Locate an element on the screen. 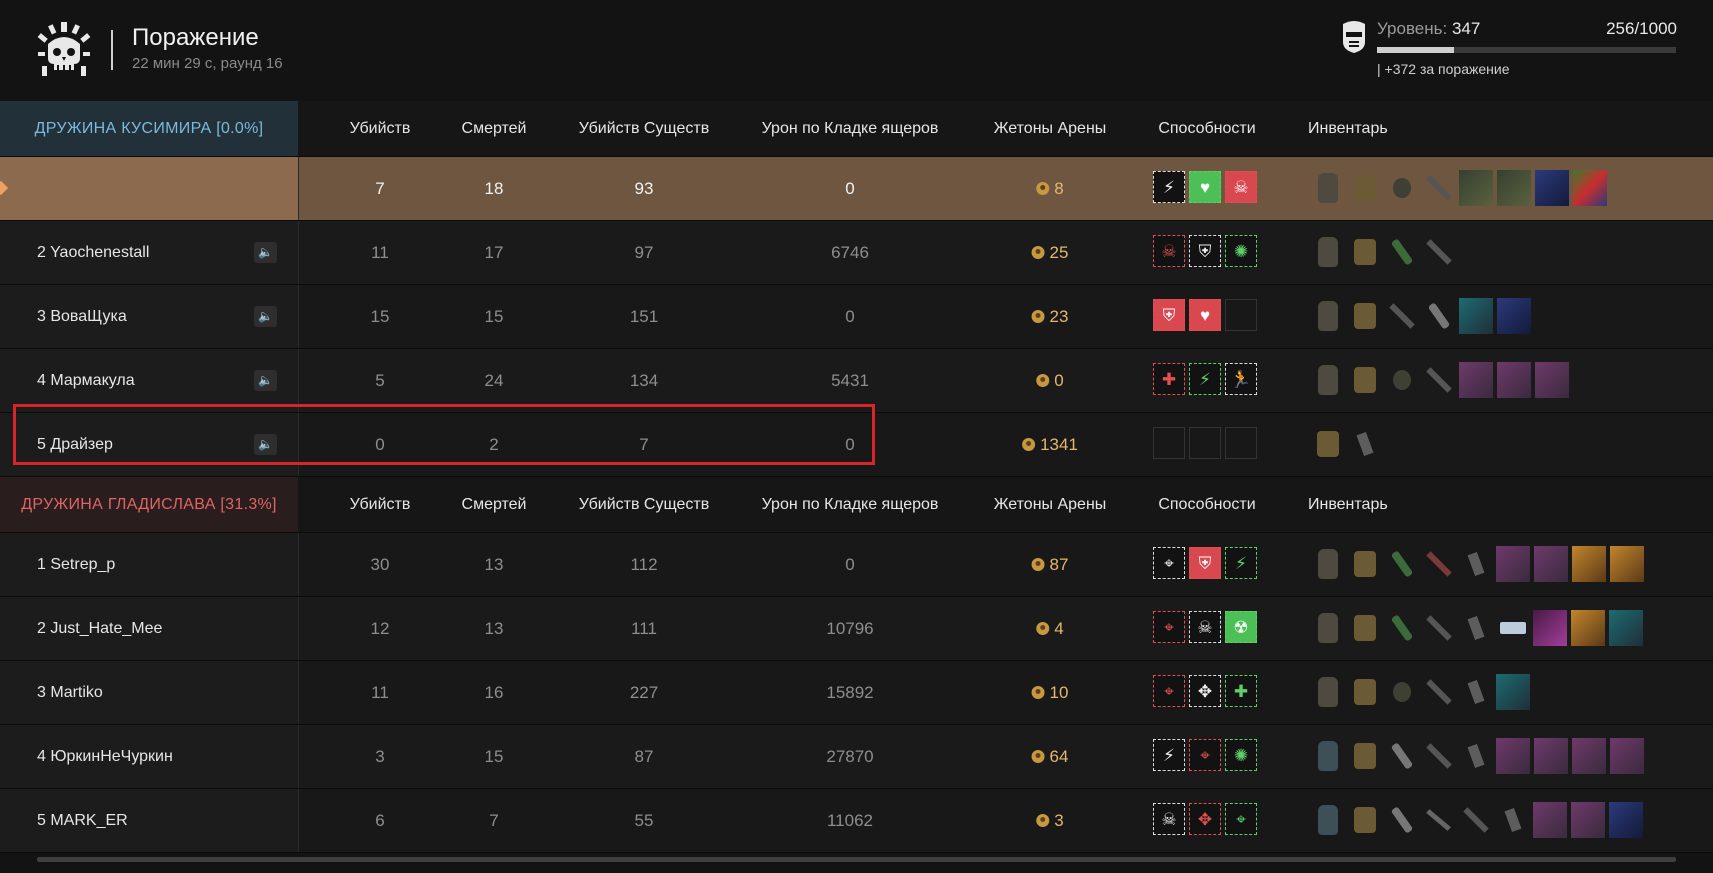 This screenshot has width=1713, height=873. medkit-ability-icon: ✚ is located at coordinates (1241, 691).